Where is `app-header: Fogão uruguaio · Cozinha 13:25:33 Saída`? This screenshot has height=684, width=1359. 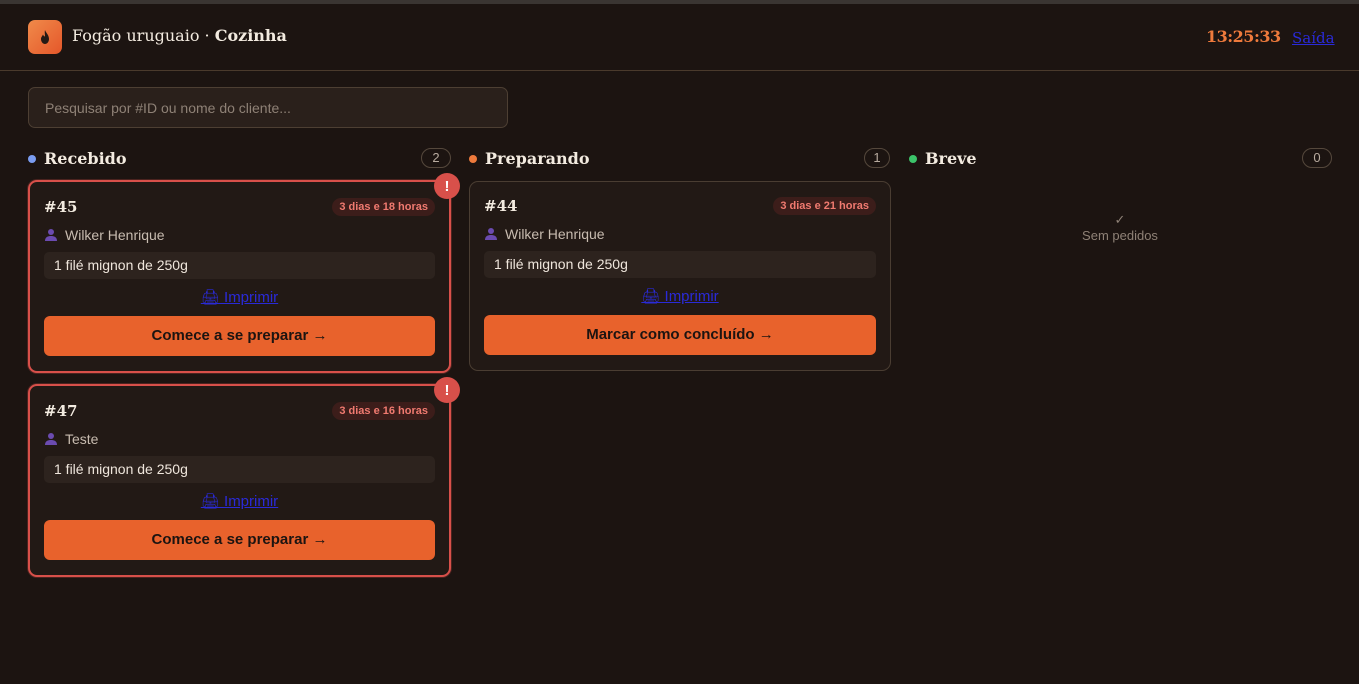
app-header: Fogão uruguaio · Cozinha 13:25:33 Saída is located at coordinates (679, 37).